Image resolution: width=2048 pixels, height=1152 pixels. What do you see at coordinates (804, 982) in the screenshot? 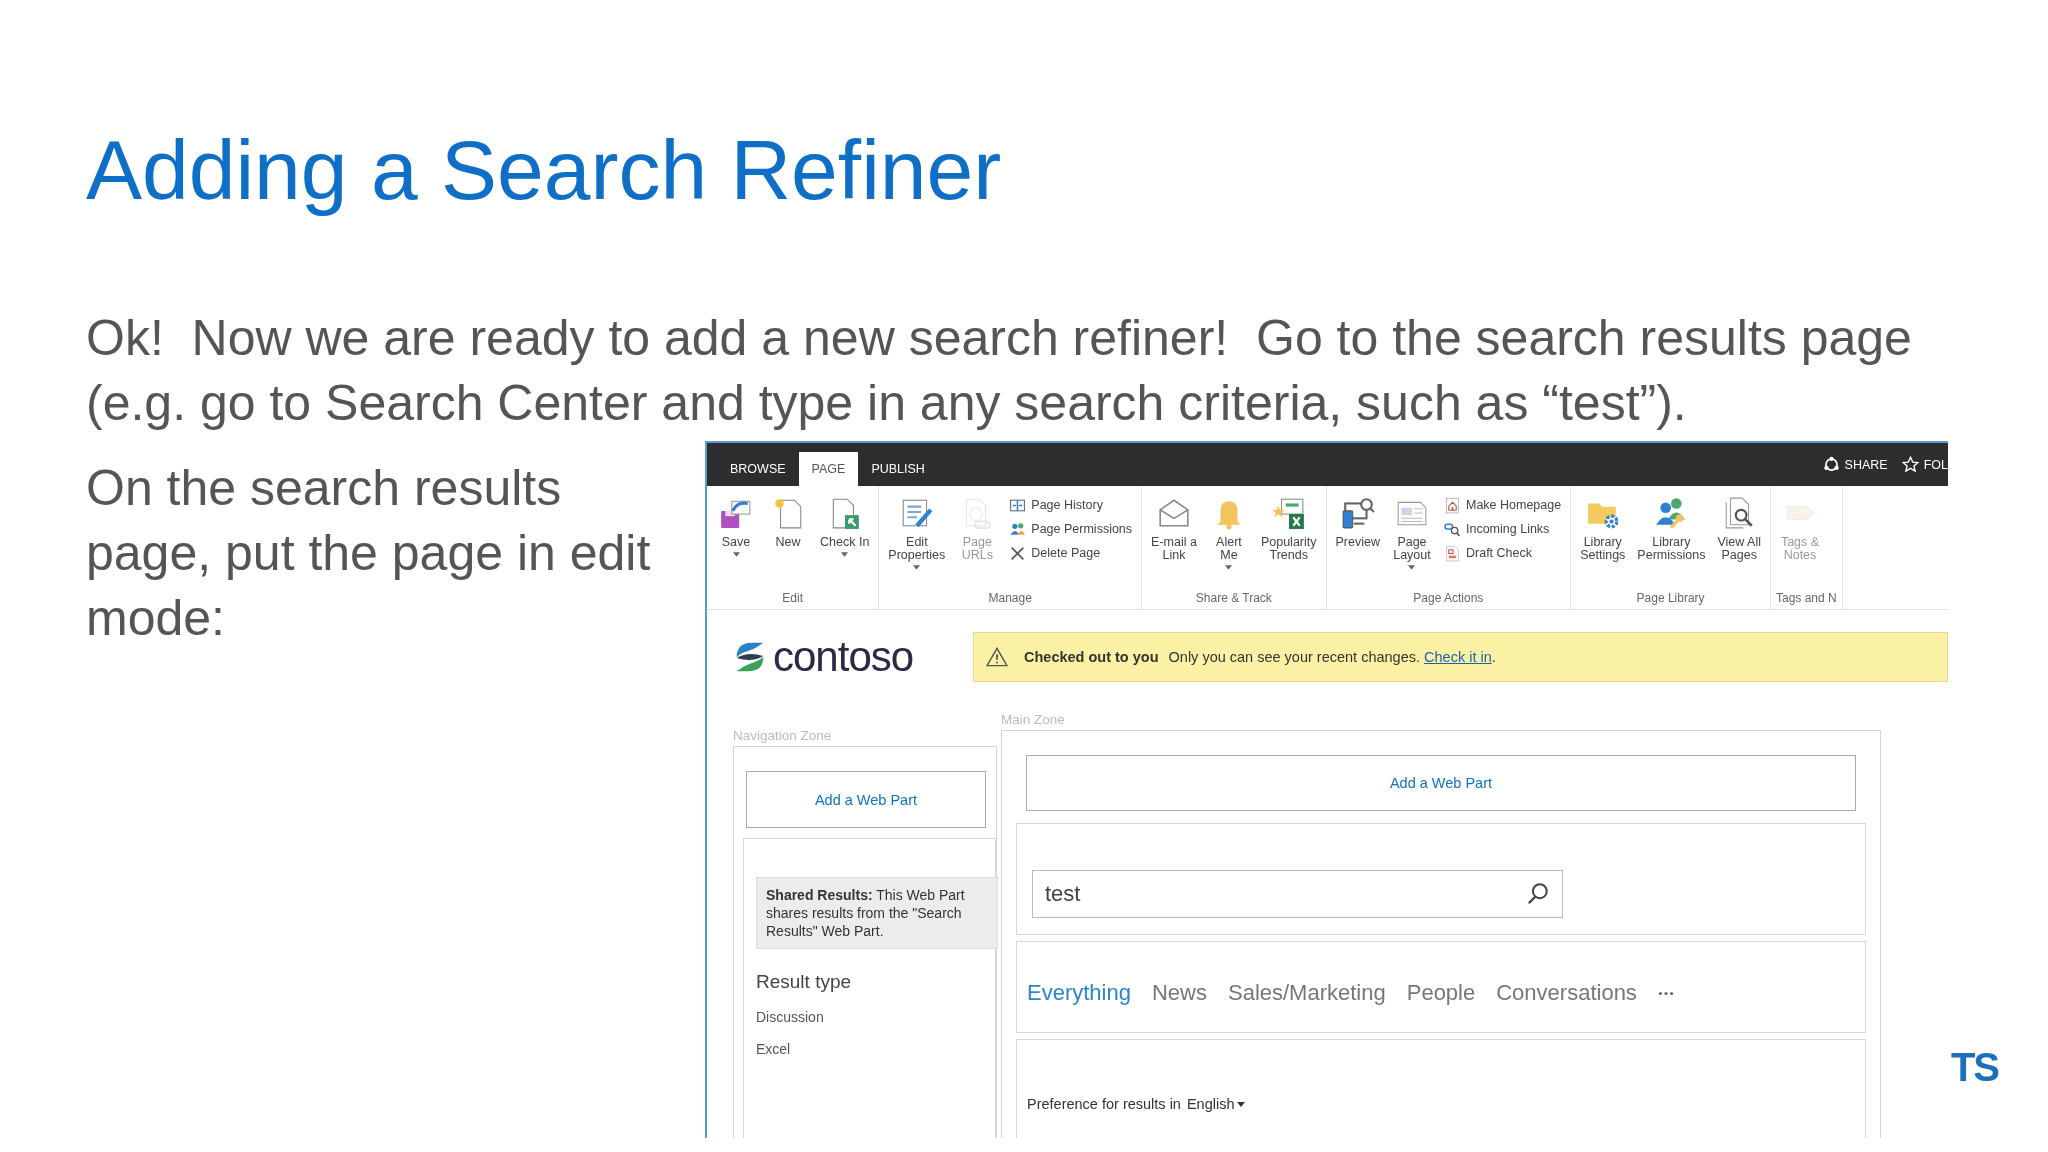
I see `refiner-heading: Result type` at bounding box center [804, 982].